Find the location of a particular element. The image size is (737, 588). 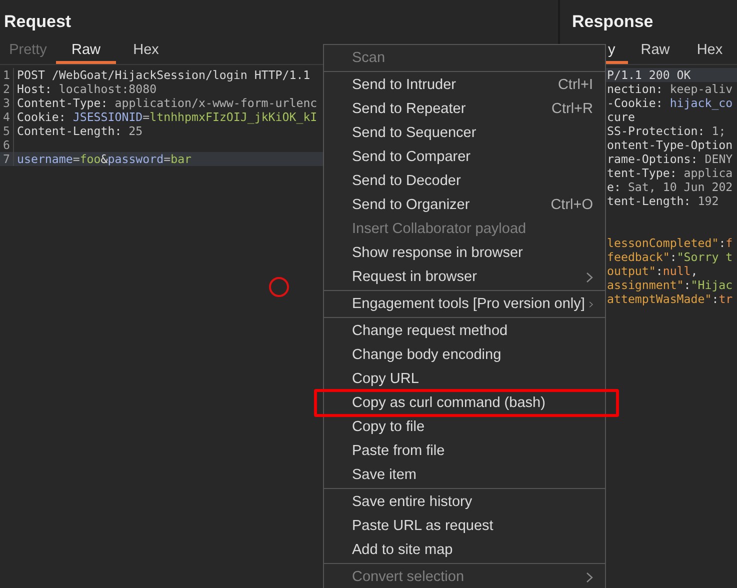

code-token: , is located at coordinates (694, 271).